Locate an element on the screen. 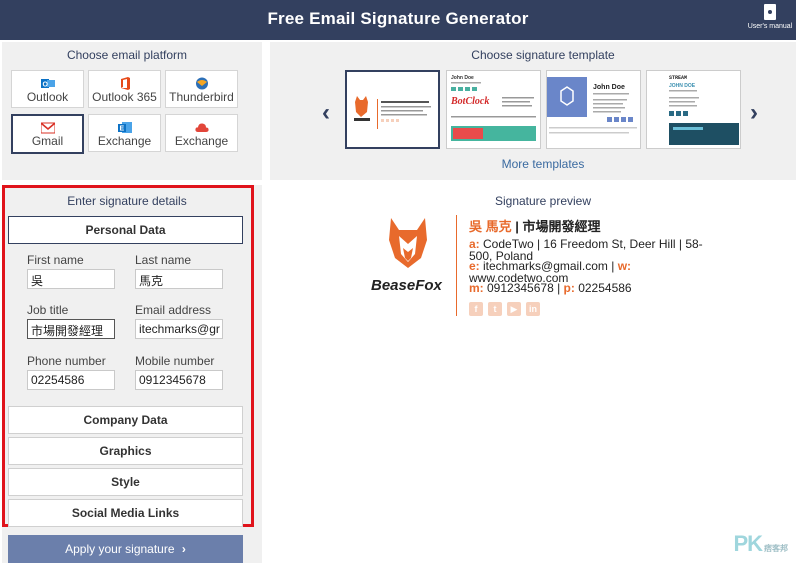 This screenshot has width=796, height=563. web-key: w: is located at coordinates (624, 266).